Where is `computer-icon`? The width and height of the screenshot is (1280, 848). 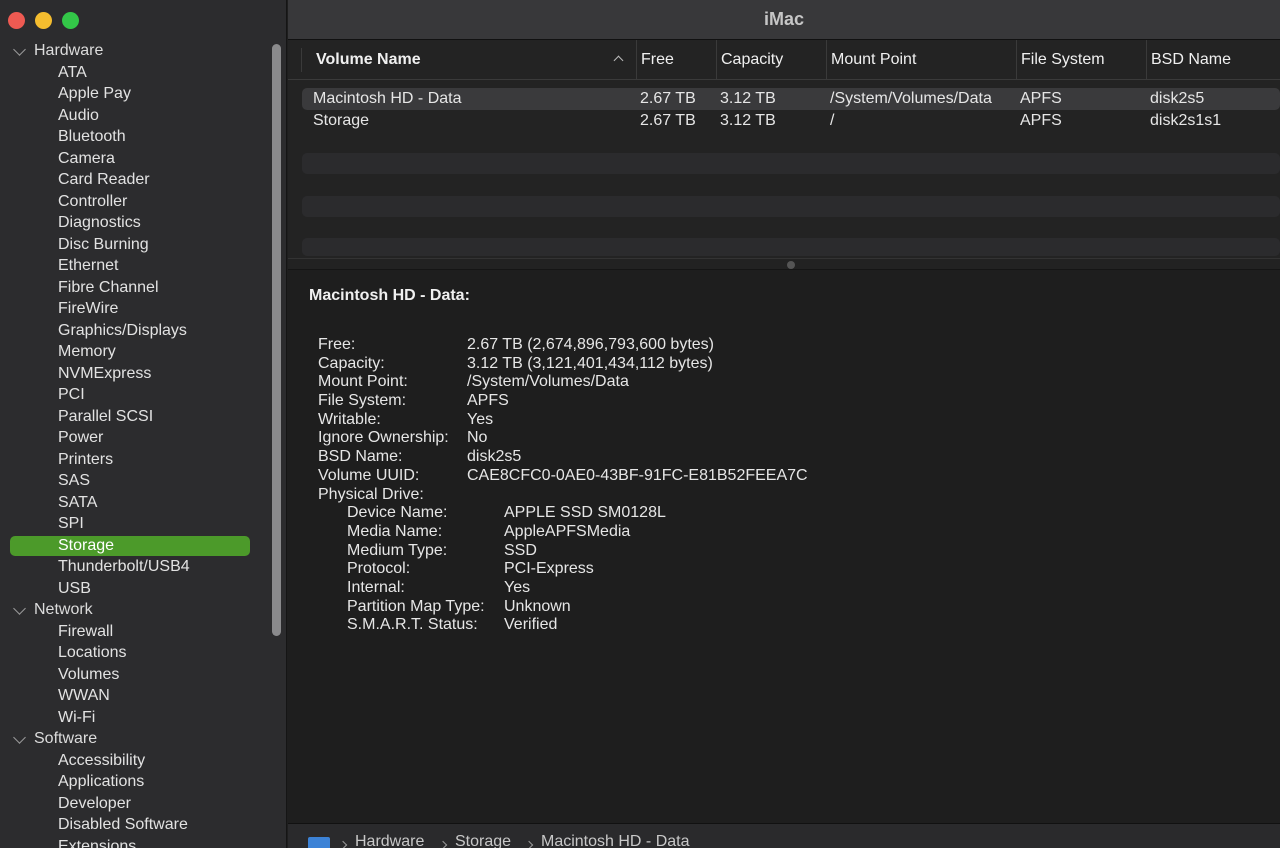
computer-icon is located at coordinates (319, 842).